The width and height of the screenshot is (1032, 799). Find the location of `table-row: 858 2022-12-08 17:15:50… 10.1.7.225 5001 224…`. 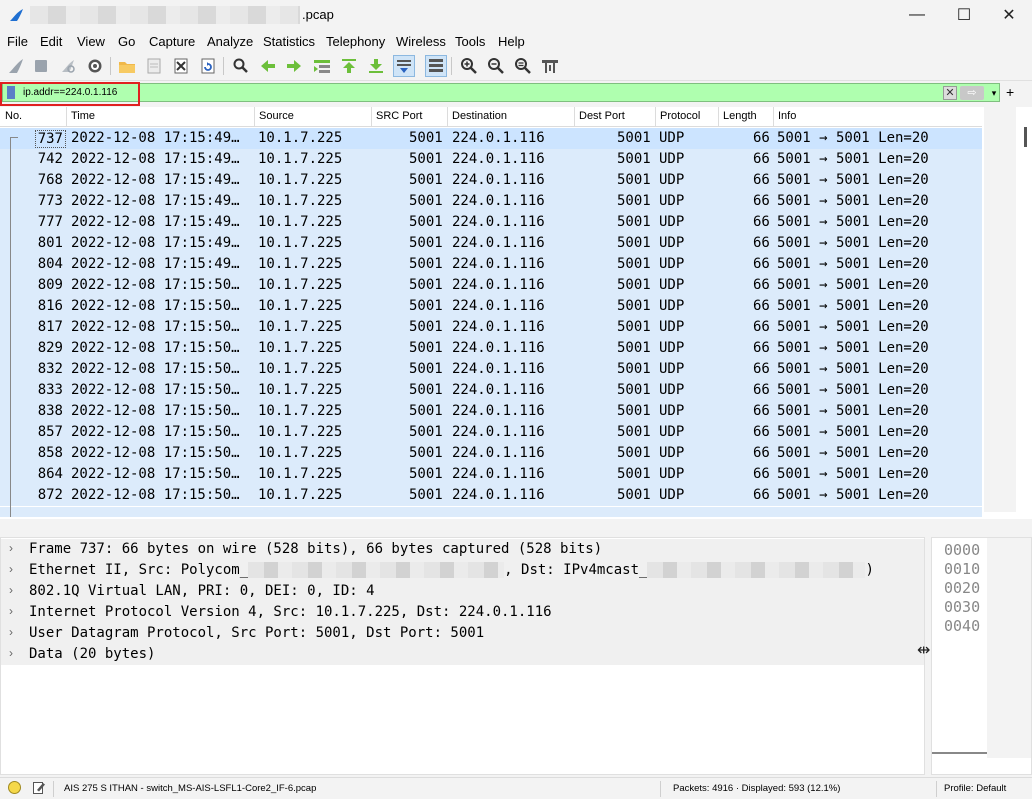

table-row: 858 2022-12-08 17:15:50… 10.1.7.225 5001 224… is located at coordinates (491, 453).